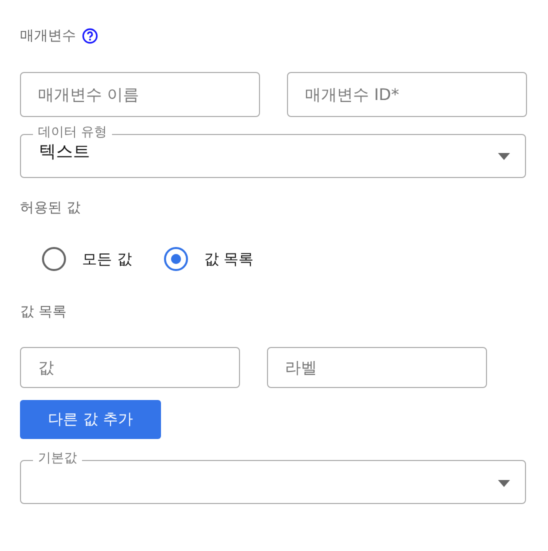 Image resolution: width=548 pixels, height=551 pixels. Describe the element at coordinates (273, 151) in the screenshot. I see `dropdown: 데이터 유형 텍스트` at that location.